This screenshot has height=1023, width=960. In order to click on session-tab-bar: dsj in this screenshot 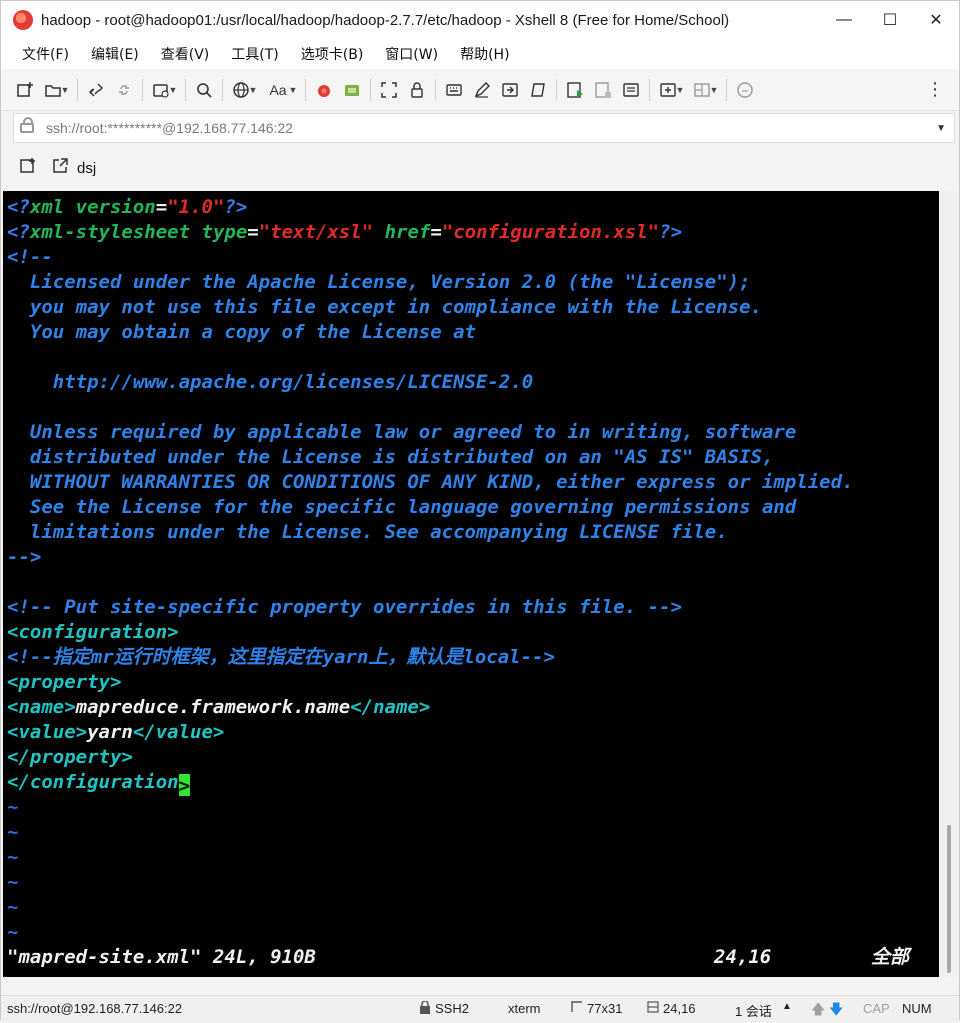, I will do `click(480, 168)`.